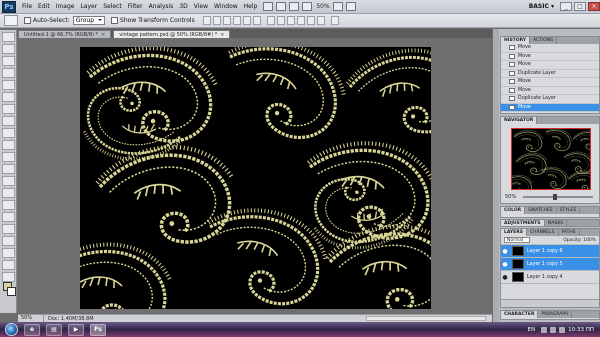 This screenshot has width=600, height=337. I want to click on distribute-left-icon, so click(300, 20).